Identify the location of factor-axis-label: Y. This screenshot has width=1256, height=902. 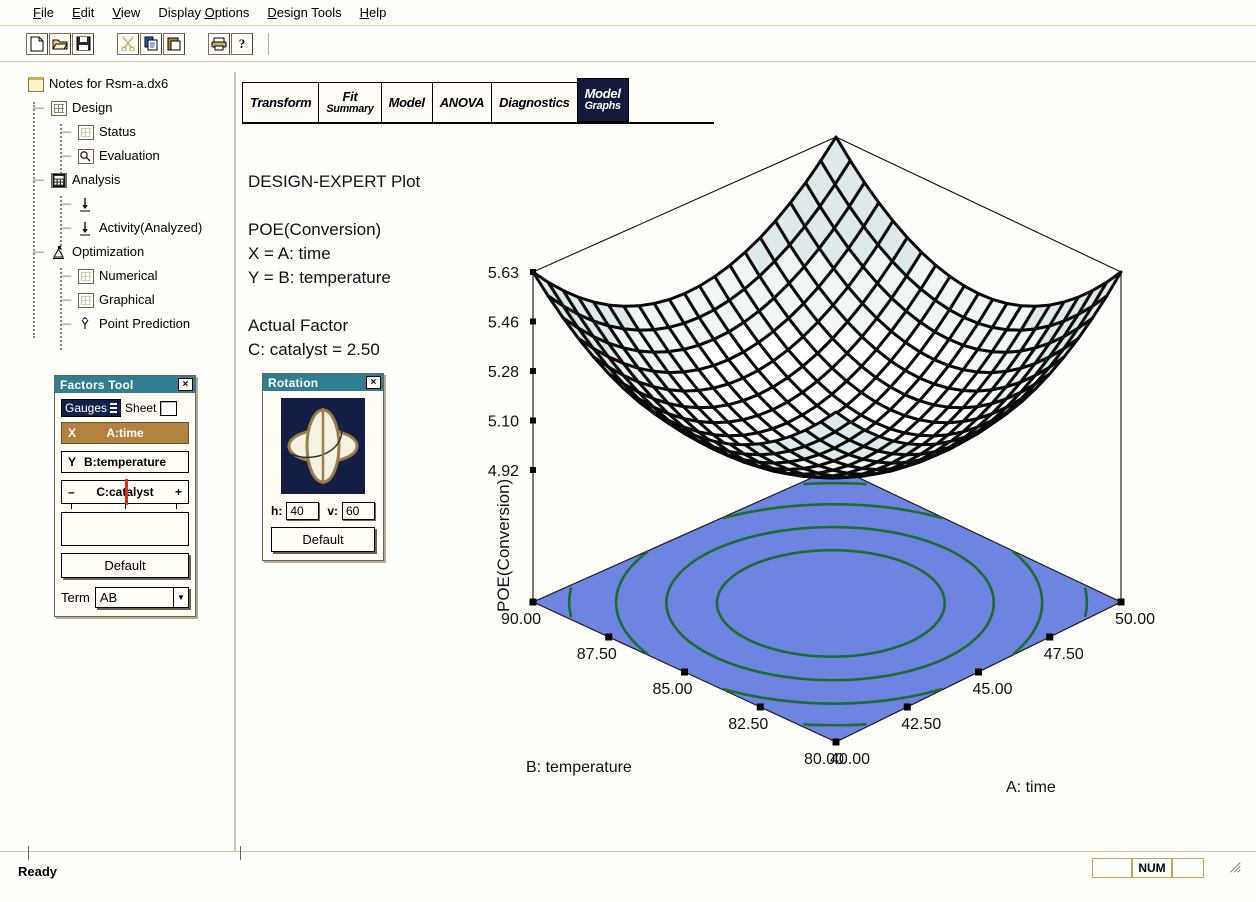
(72, 462).